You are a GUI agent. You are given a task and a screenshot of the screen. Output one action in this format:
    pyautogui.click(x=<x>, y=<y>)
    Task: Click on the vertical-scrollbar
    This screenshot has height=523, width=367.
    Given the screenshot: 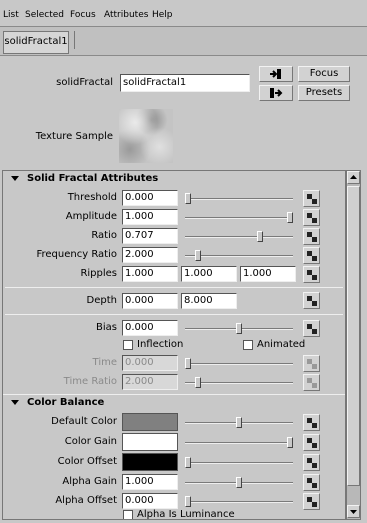 What is the action you would take?
    pyautogui.click(x=353, y=345)
    